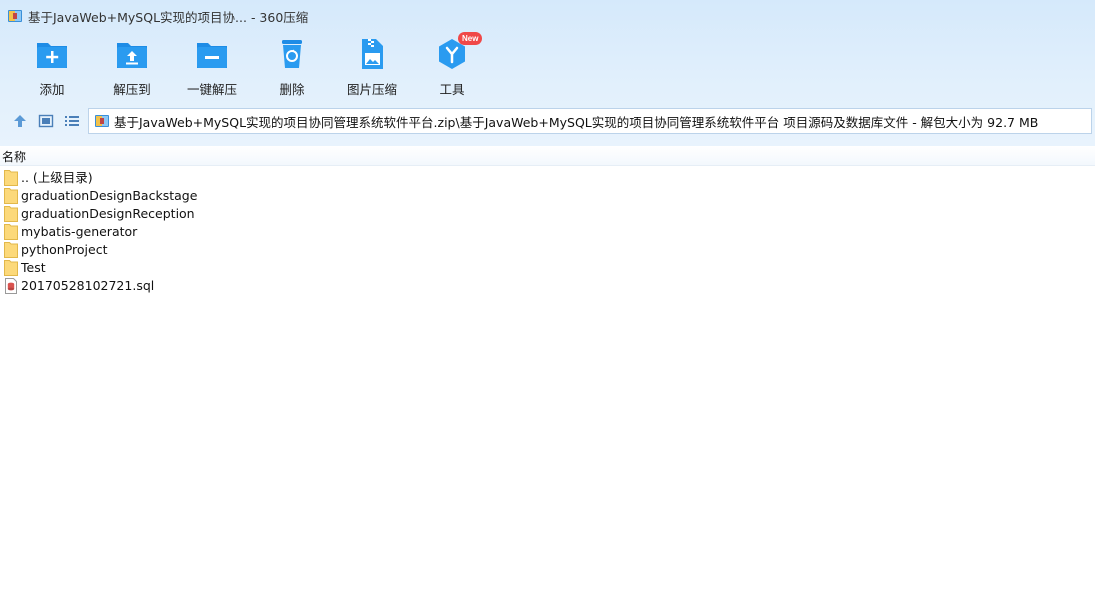 The image size is (1095, 592). Describe the element at coordinates (547, 286) in the screenshot. I see `list-item: 20170528102721.sql` at that location.